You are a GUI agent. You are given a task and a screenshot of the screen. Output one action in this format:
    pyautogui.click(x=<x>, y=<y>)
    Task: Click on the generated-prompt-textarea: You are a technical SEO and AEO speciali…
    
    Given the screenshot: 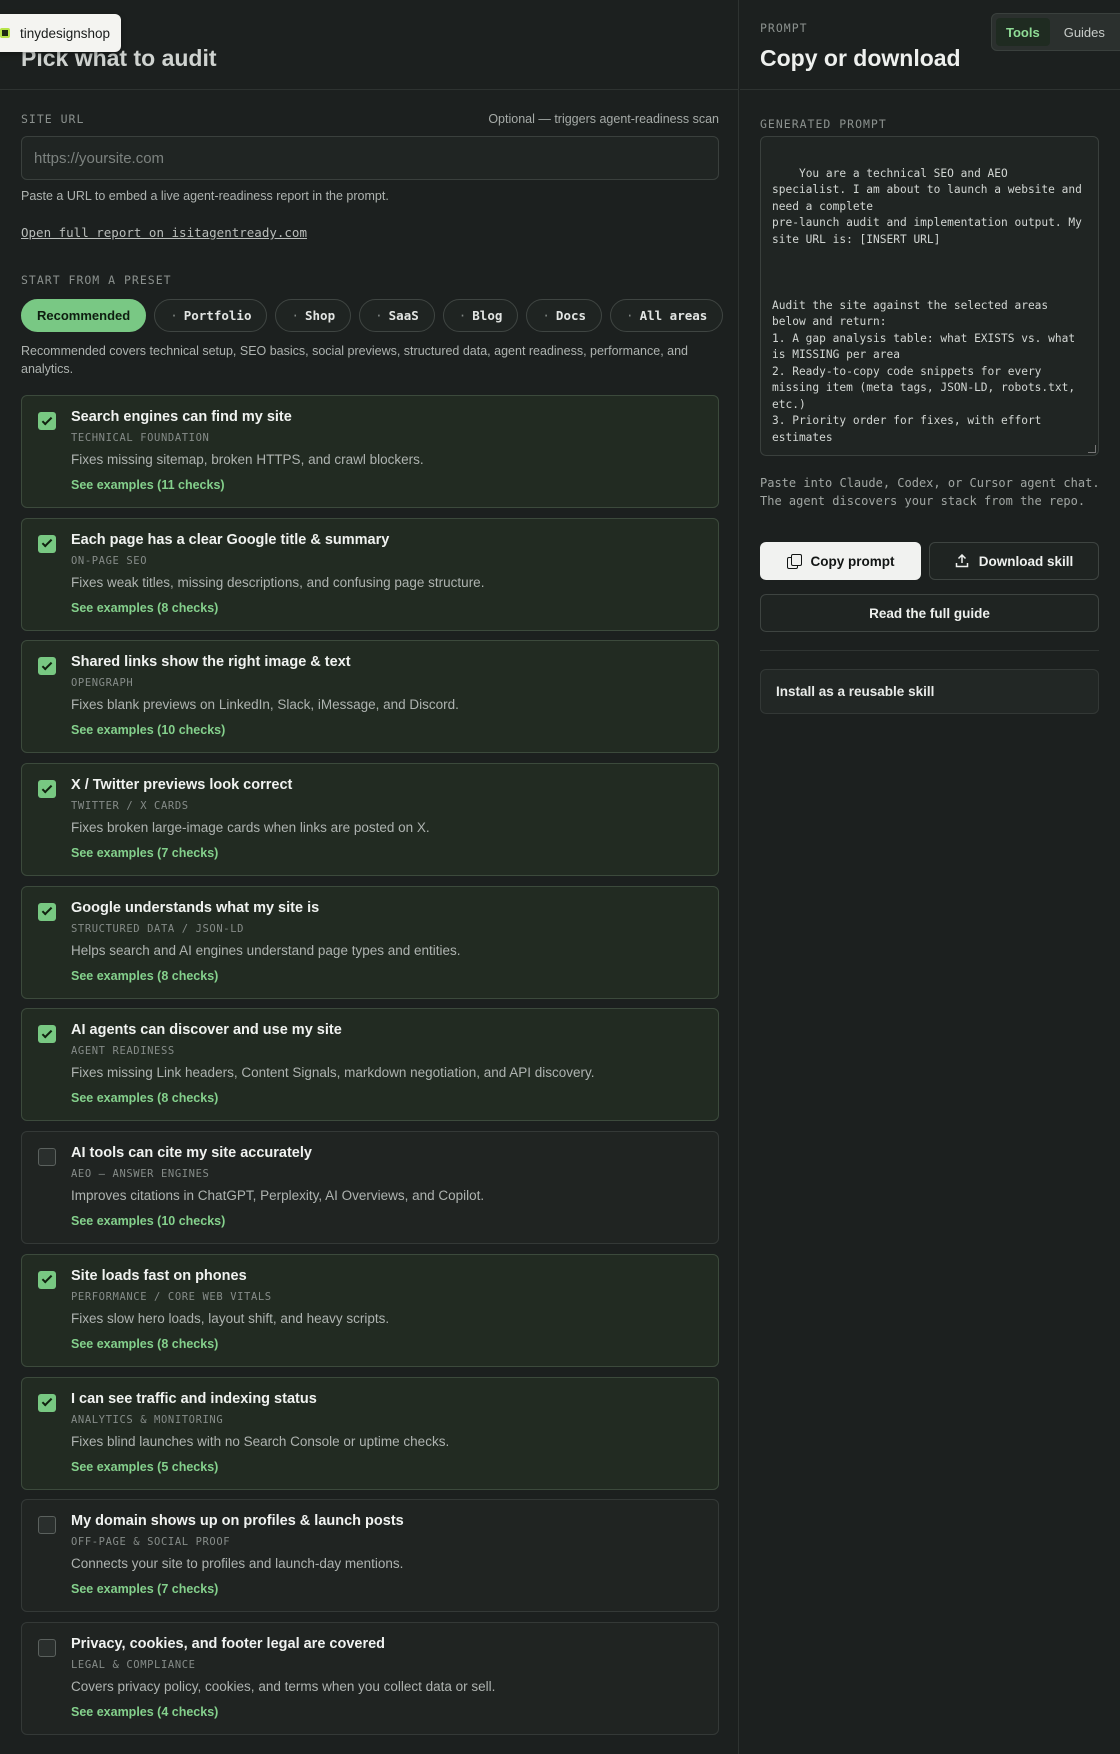 What is the action you would take?
    pyautogui.click(x=929, y=296)
    